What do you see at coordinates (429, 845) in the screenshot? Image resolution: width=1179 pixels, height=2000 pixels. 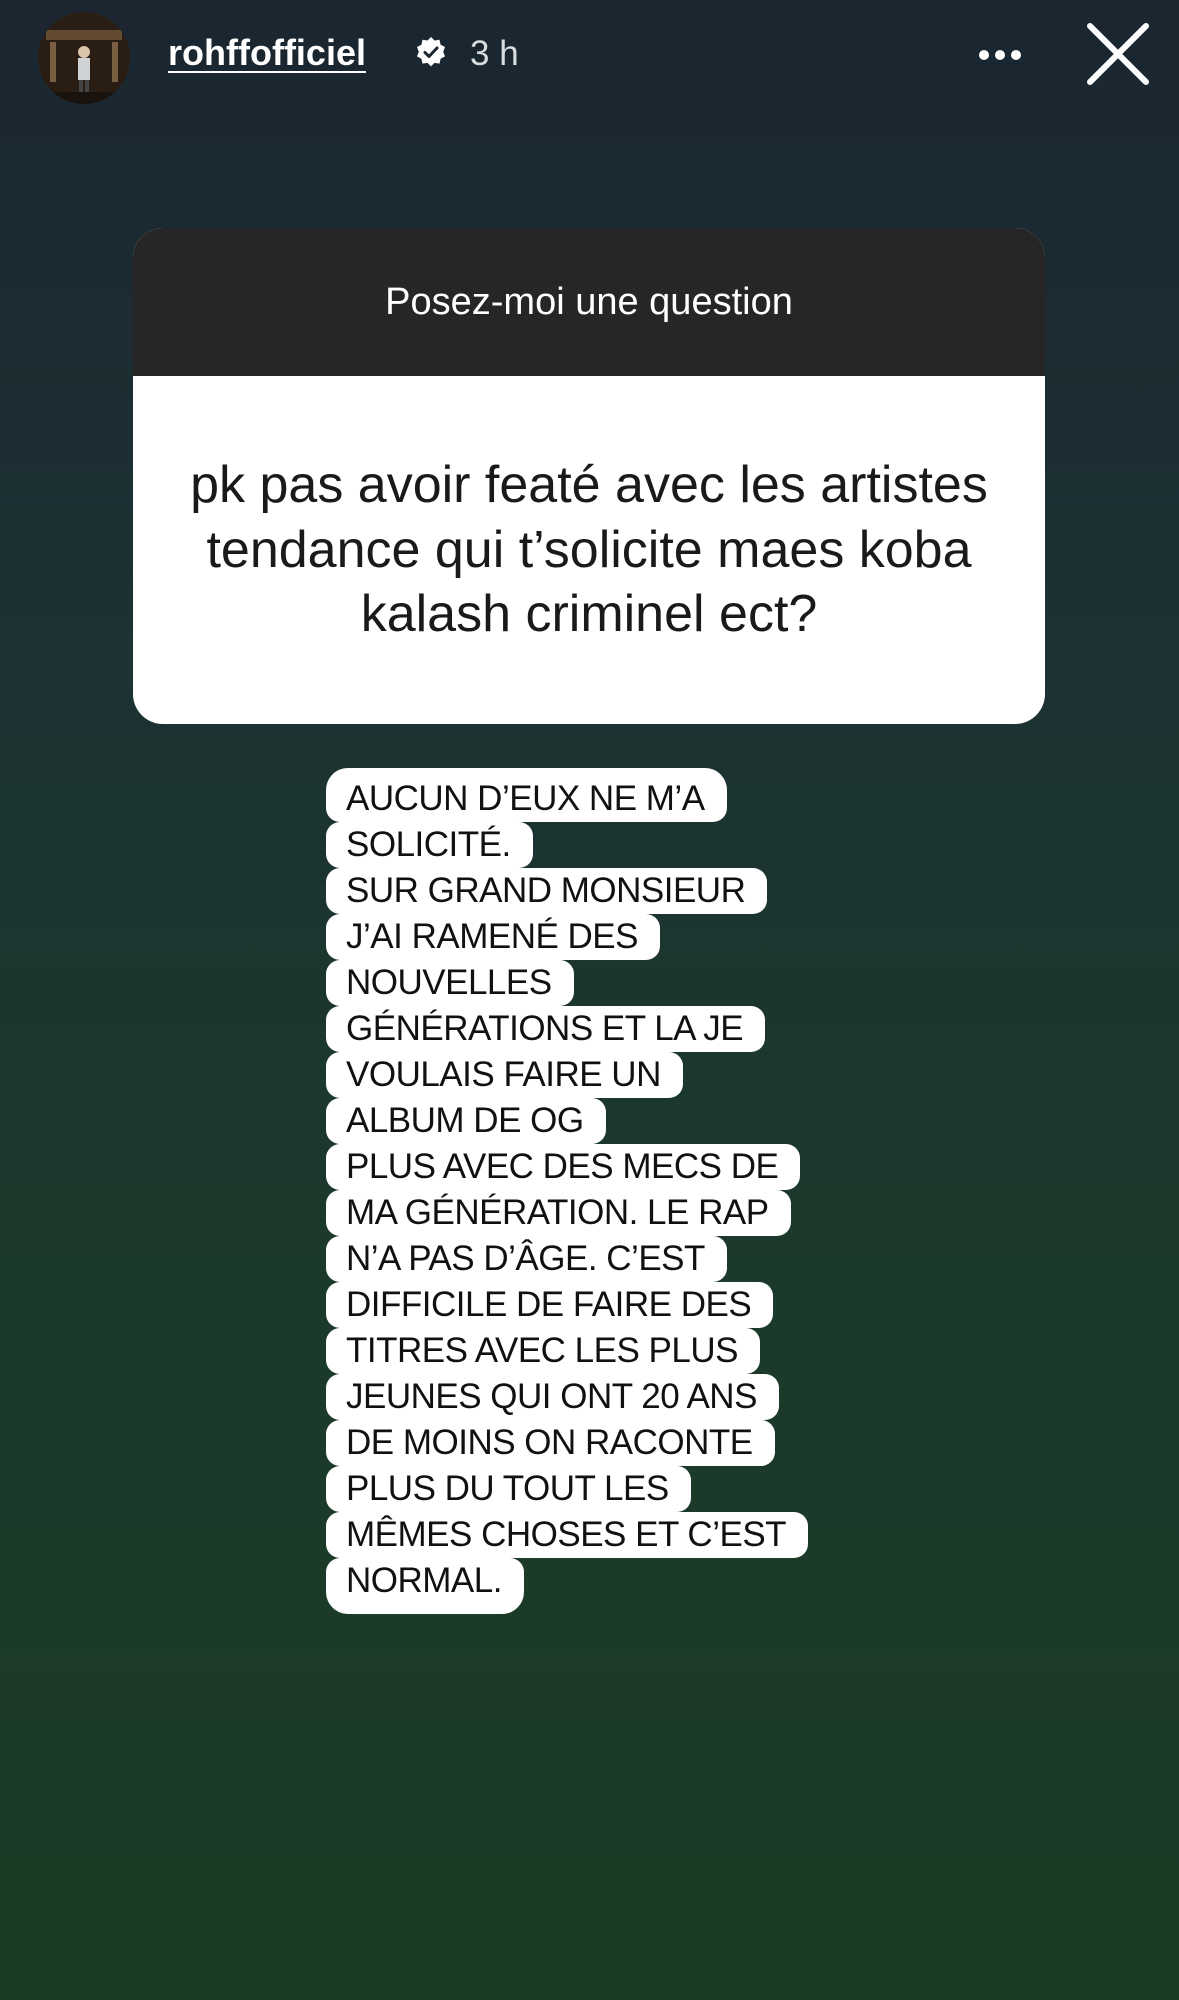 I see `answer-line: SOLICITÉ.` at bounding box center [429, 845].